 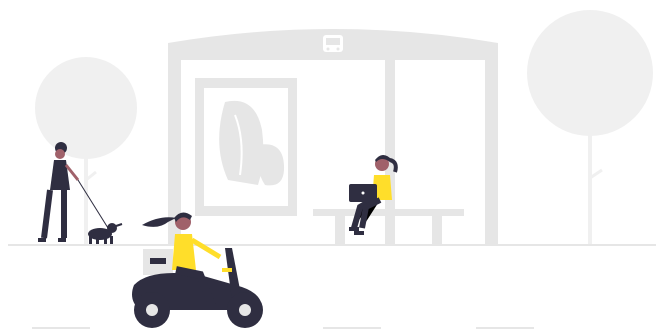 What do you see at coordinates (105, 233) in the screenshot?
I see `dog` at bounding box center [105, 233].